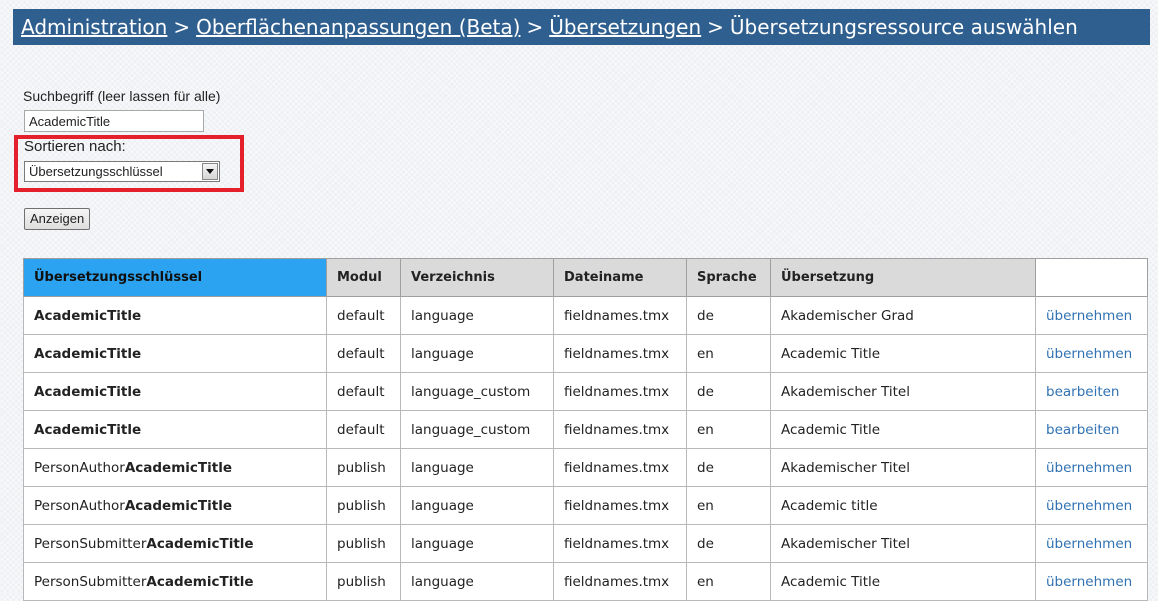 This screenshot has width=1158, height=601. What do you see at coordinates (90, 543) in the screenshot?
I see `key-prefix: PersonSubmitter` at bounding box center [90, 543].